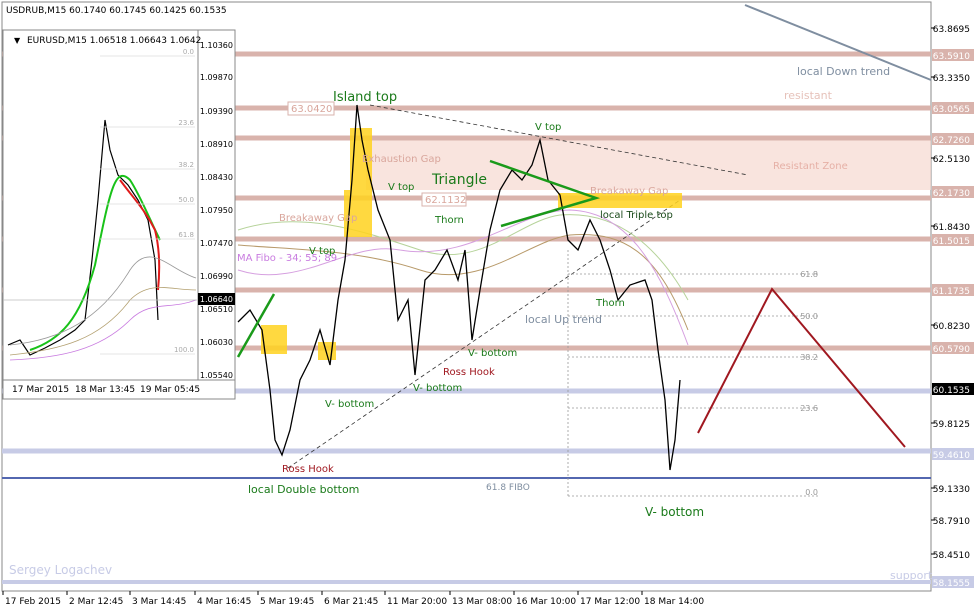 The height and width of the screenshot is (610, 974). Describe the element at coordinates (482, 601) in the screenshot. I see `x-tick-label: 13 Mar 08:00` at that location.